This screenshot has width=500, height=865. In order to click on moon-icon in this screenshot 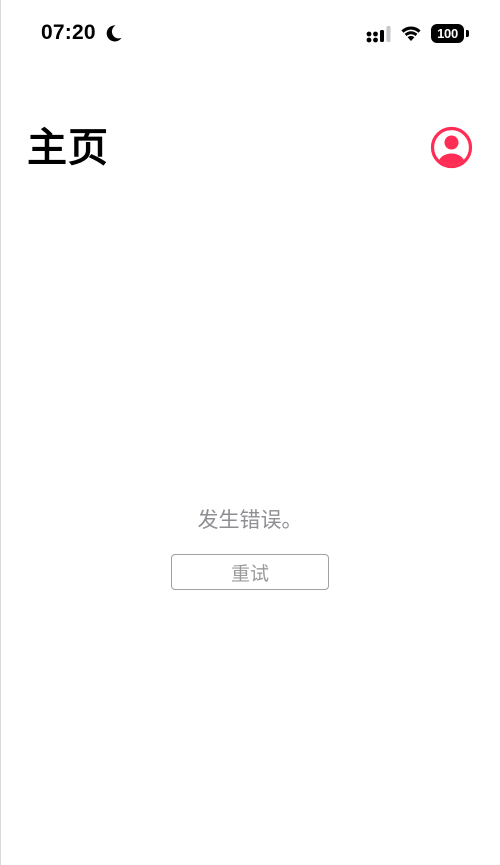, I will do `click(114, 33)`.